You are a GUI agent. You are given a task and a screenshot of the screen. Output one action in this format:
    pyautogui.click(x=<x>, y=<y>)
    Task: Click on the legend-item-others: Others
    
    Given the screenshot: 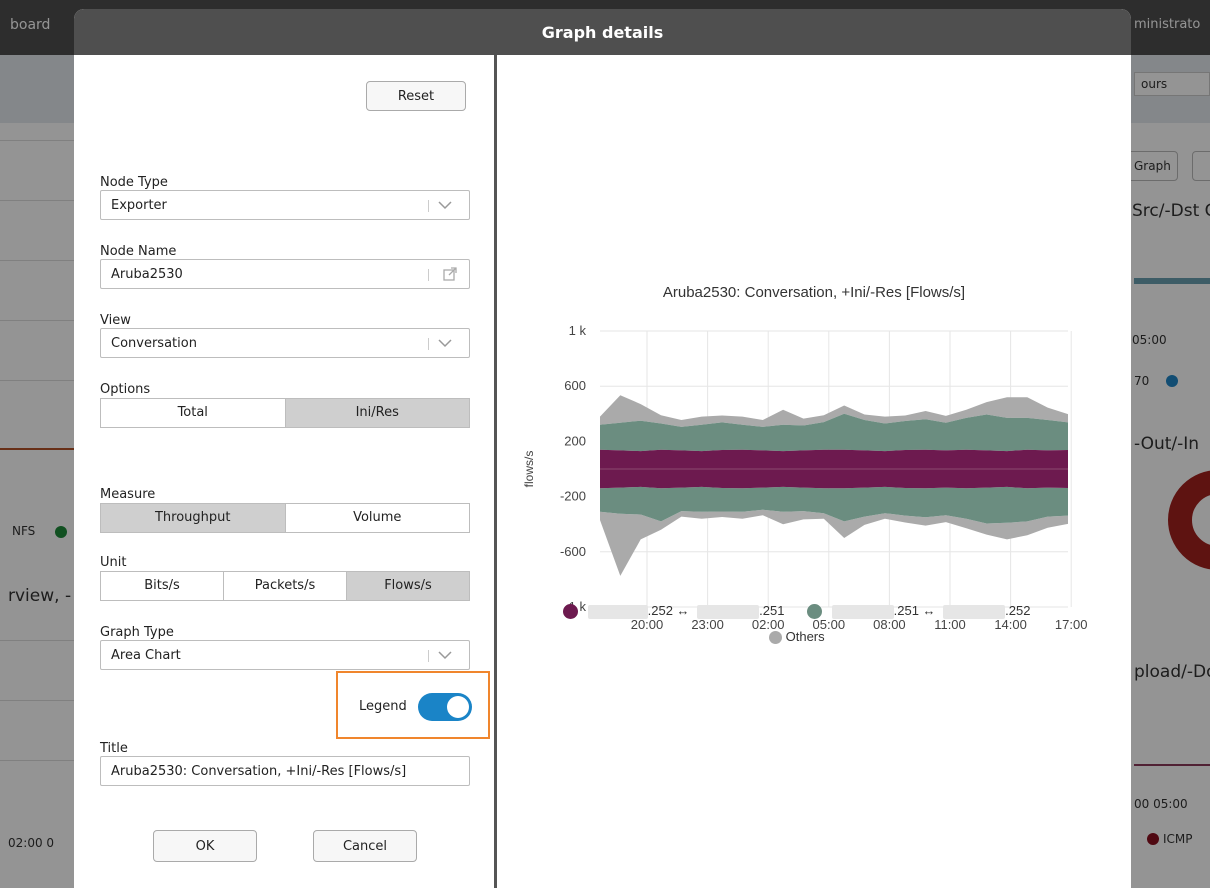 What is the action you would take?
    pyautogui.click(x=797, y=637)
    